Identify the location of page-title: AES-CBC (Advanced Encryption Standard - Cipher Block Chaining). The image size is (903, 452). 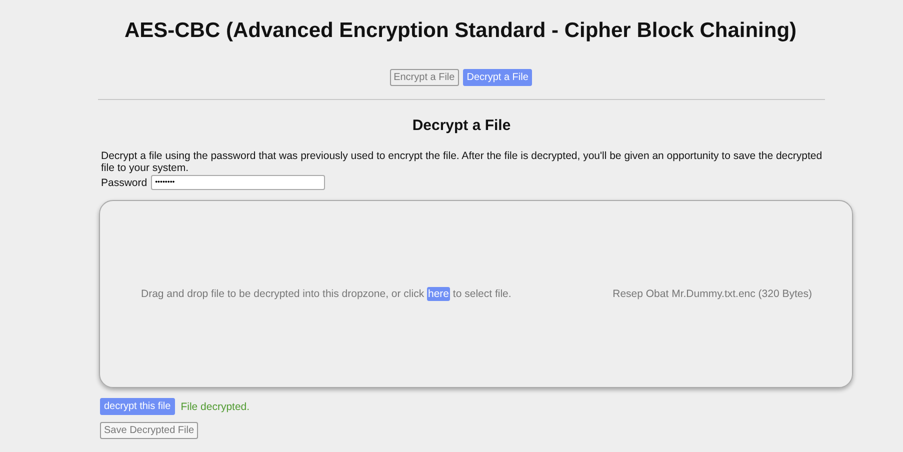
(460, 30).